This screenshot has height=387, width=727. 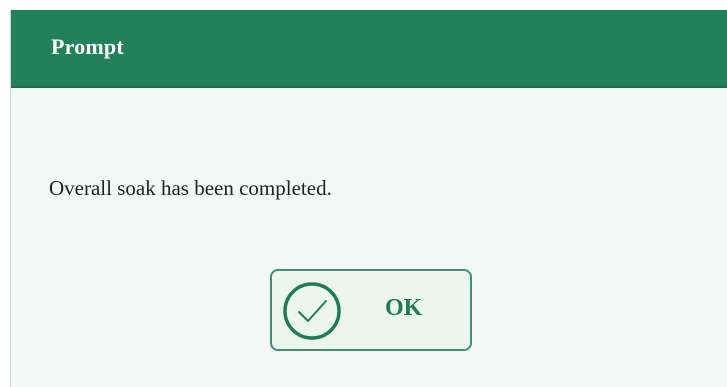 What do you see at coordinates (404, 308) in the screenshot?
I see `ok-button-label: OK` at bounding box center [404, 308].